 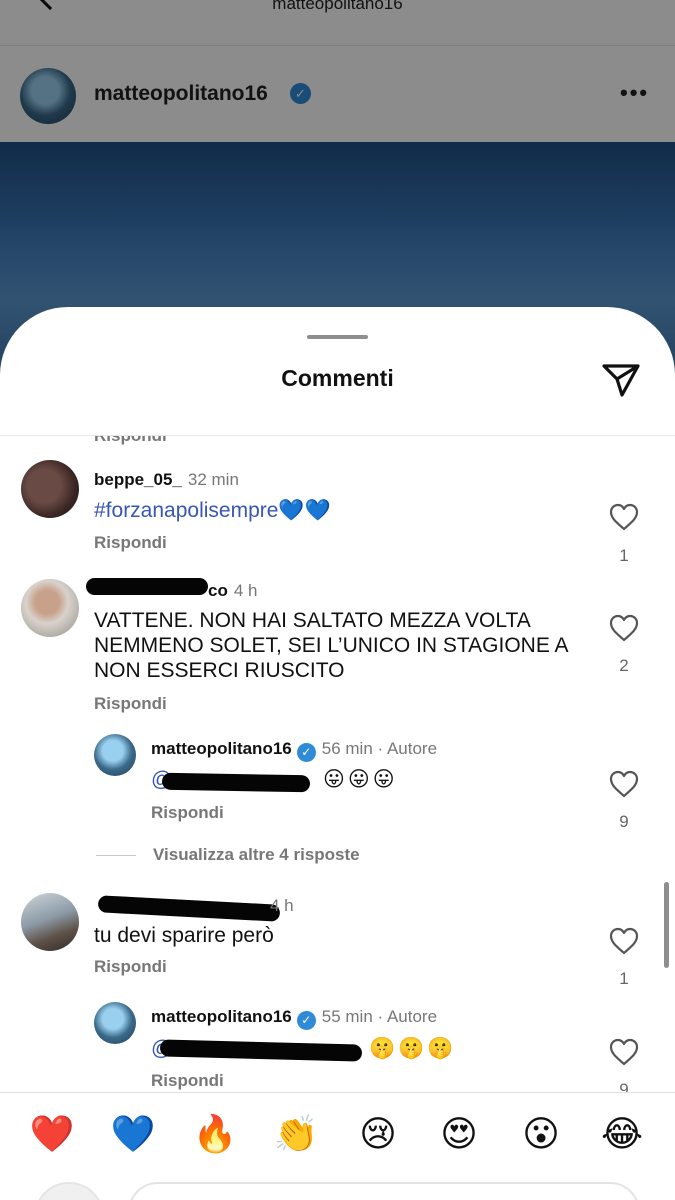 I want to click on comment-meta: matteopolitano16 ✓ 55 min · Autore, so click(x=294, y=1018).